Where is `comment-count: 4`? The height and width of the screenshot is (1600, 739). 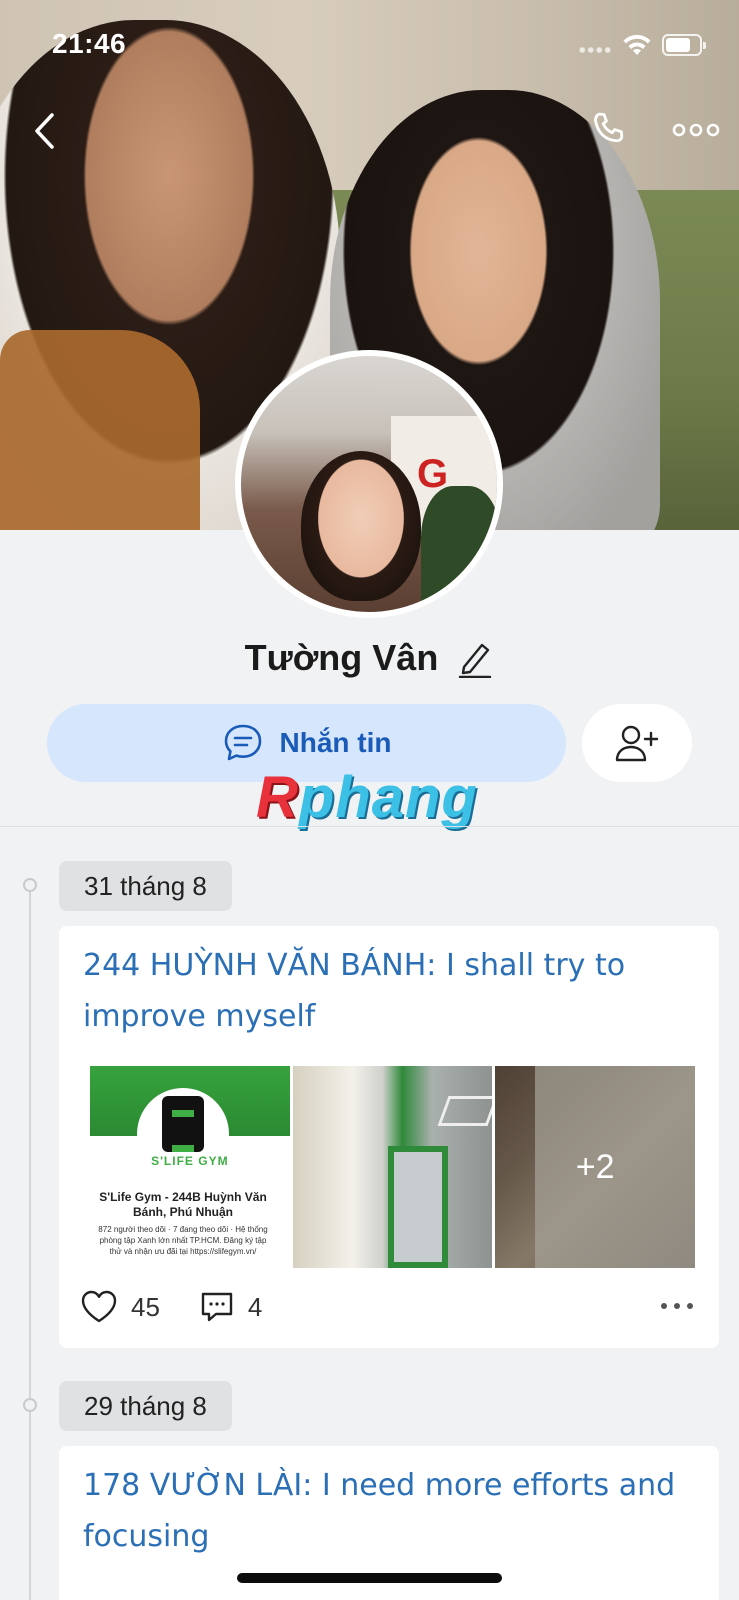 comment-count: 4 is located at coordinates (255, 1306).